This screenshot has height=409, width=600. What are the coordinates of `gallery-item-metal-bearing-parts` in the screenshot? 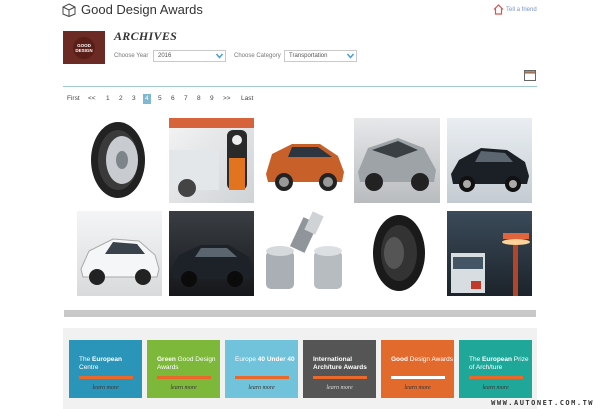 It's located at (304, 253).